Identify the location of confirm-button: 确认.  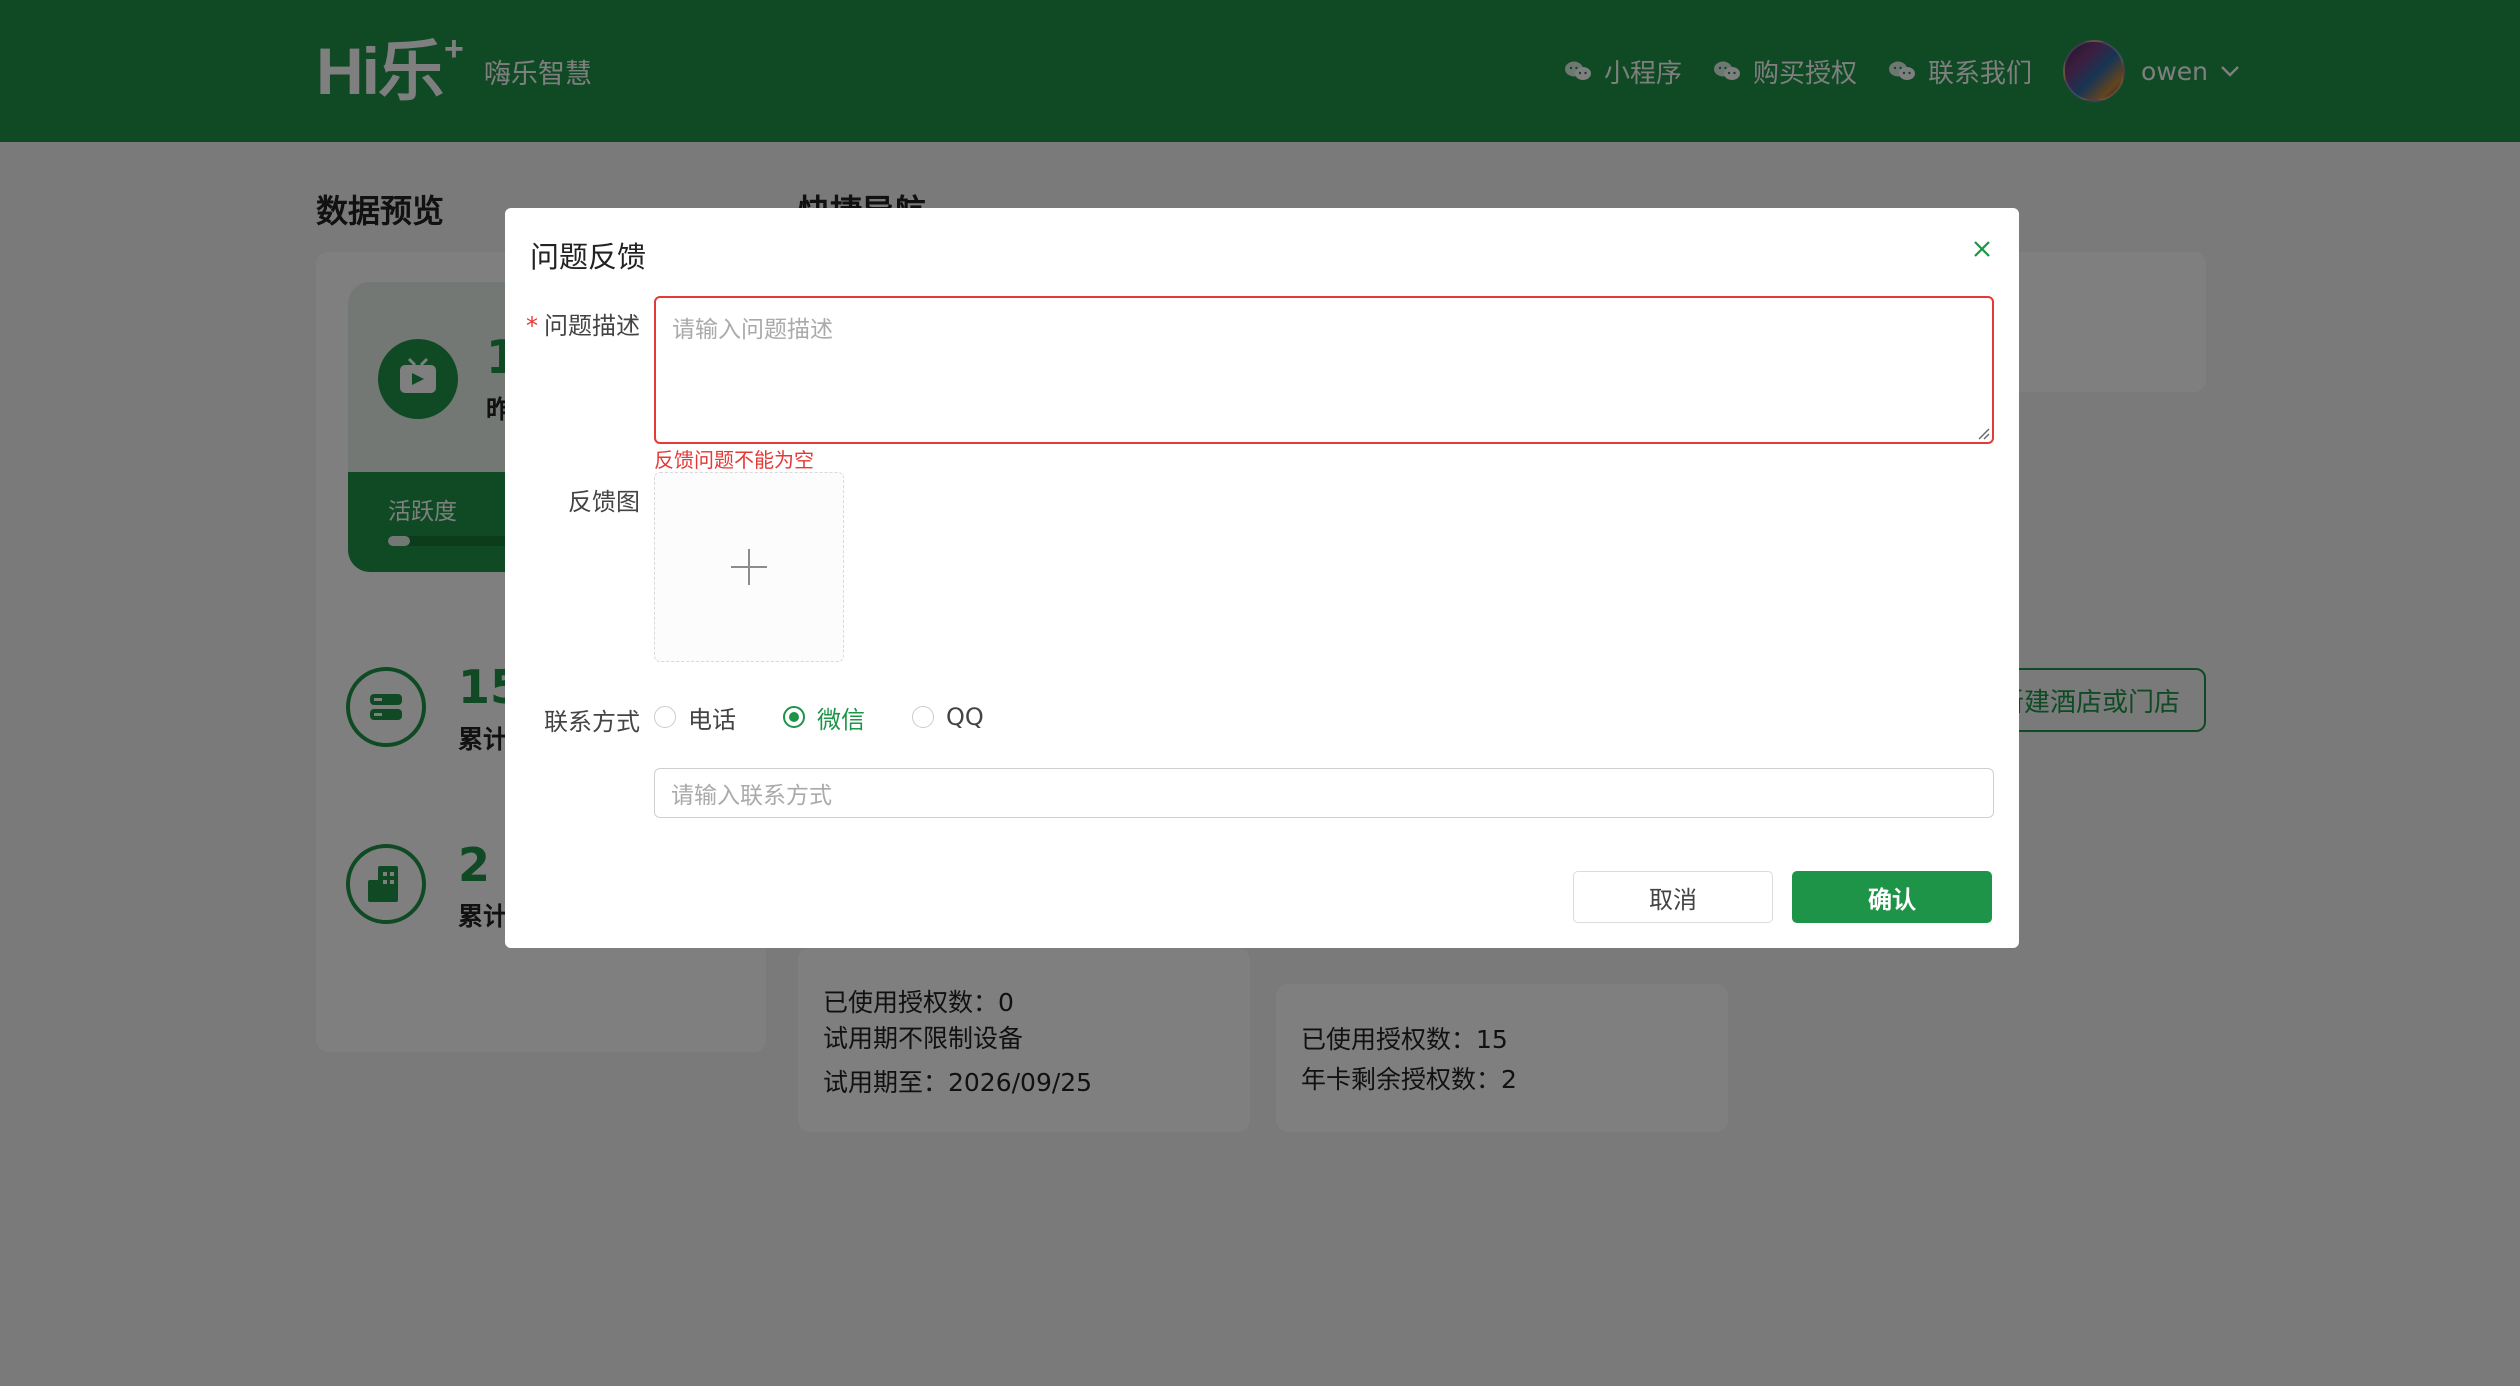
(1892, 897).